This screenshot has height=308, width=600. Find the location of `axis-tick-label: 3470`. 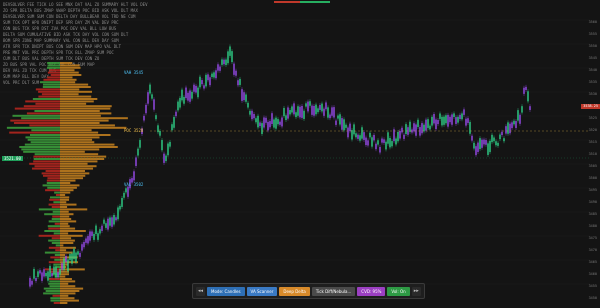

axis-tick-label: 3470 is located at coordinates (592, 250).